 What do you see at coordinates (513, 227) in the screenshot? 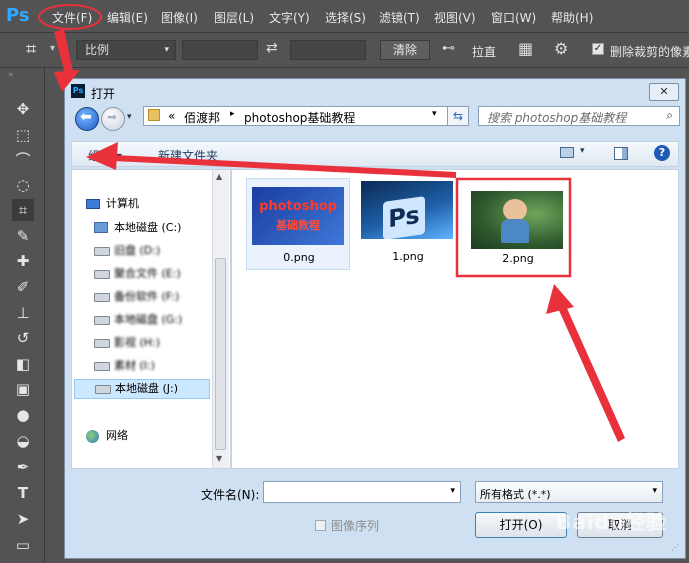
I see `annotation-highlight-box` at bounding box center [513, 227].